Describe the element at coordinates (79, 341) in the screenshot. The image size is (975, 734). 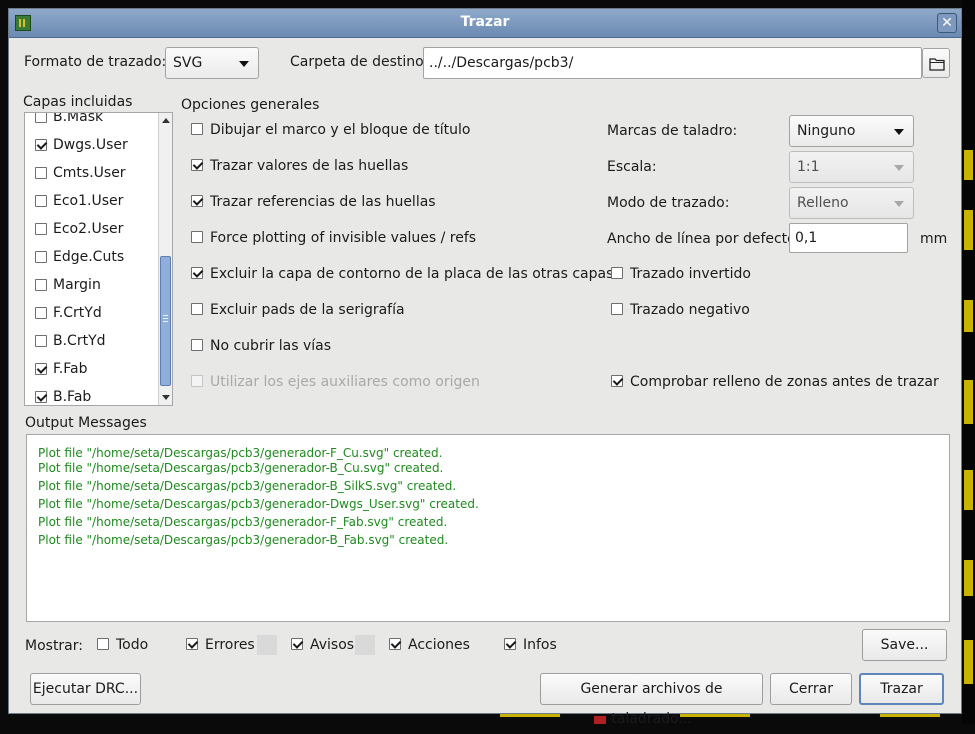
I see `layer-label: B.CrtYd` at that location.